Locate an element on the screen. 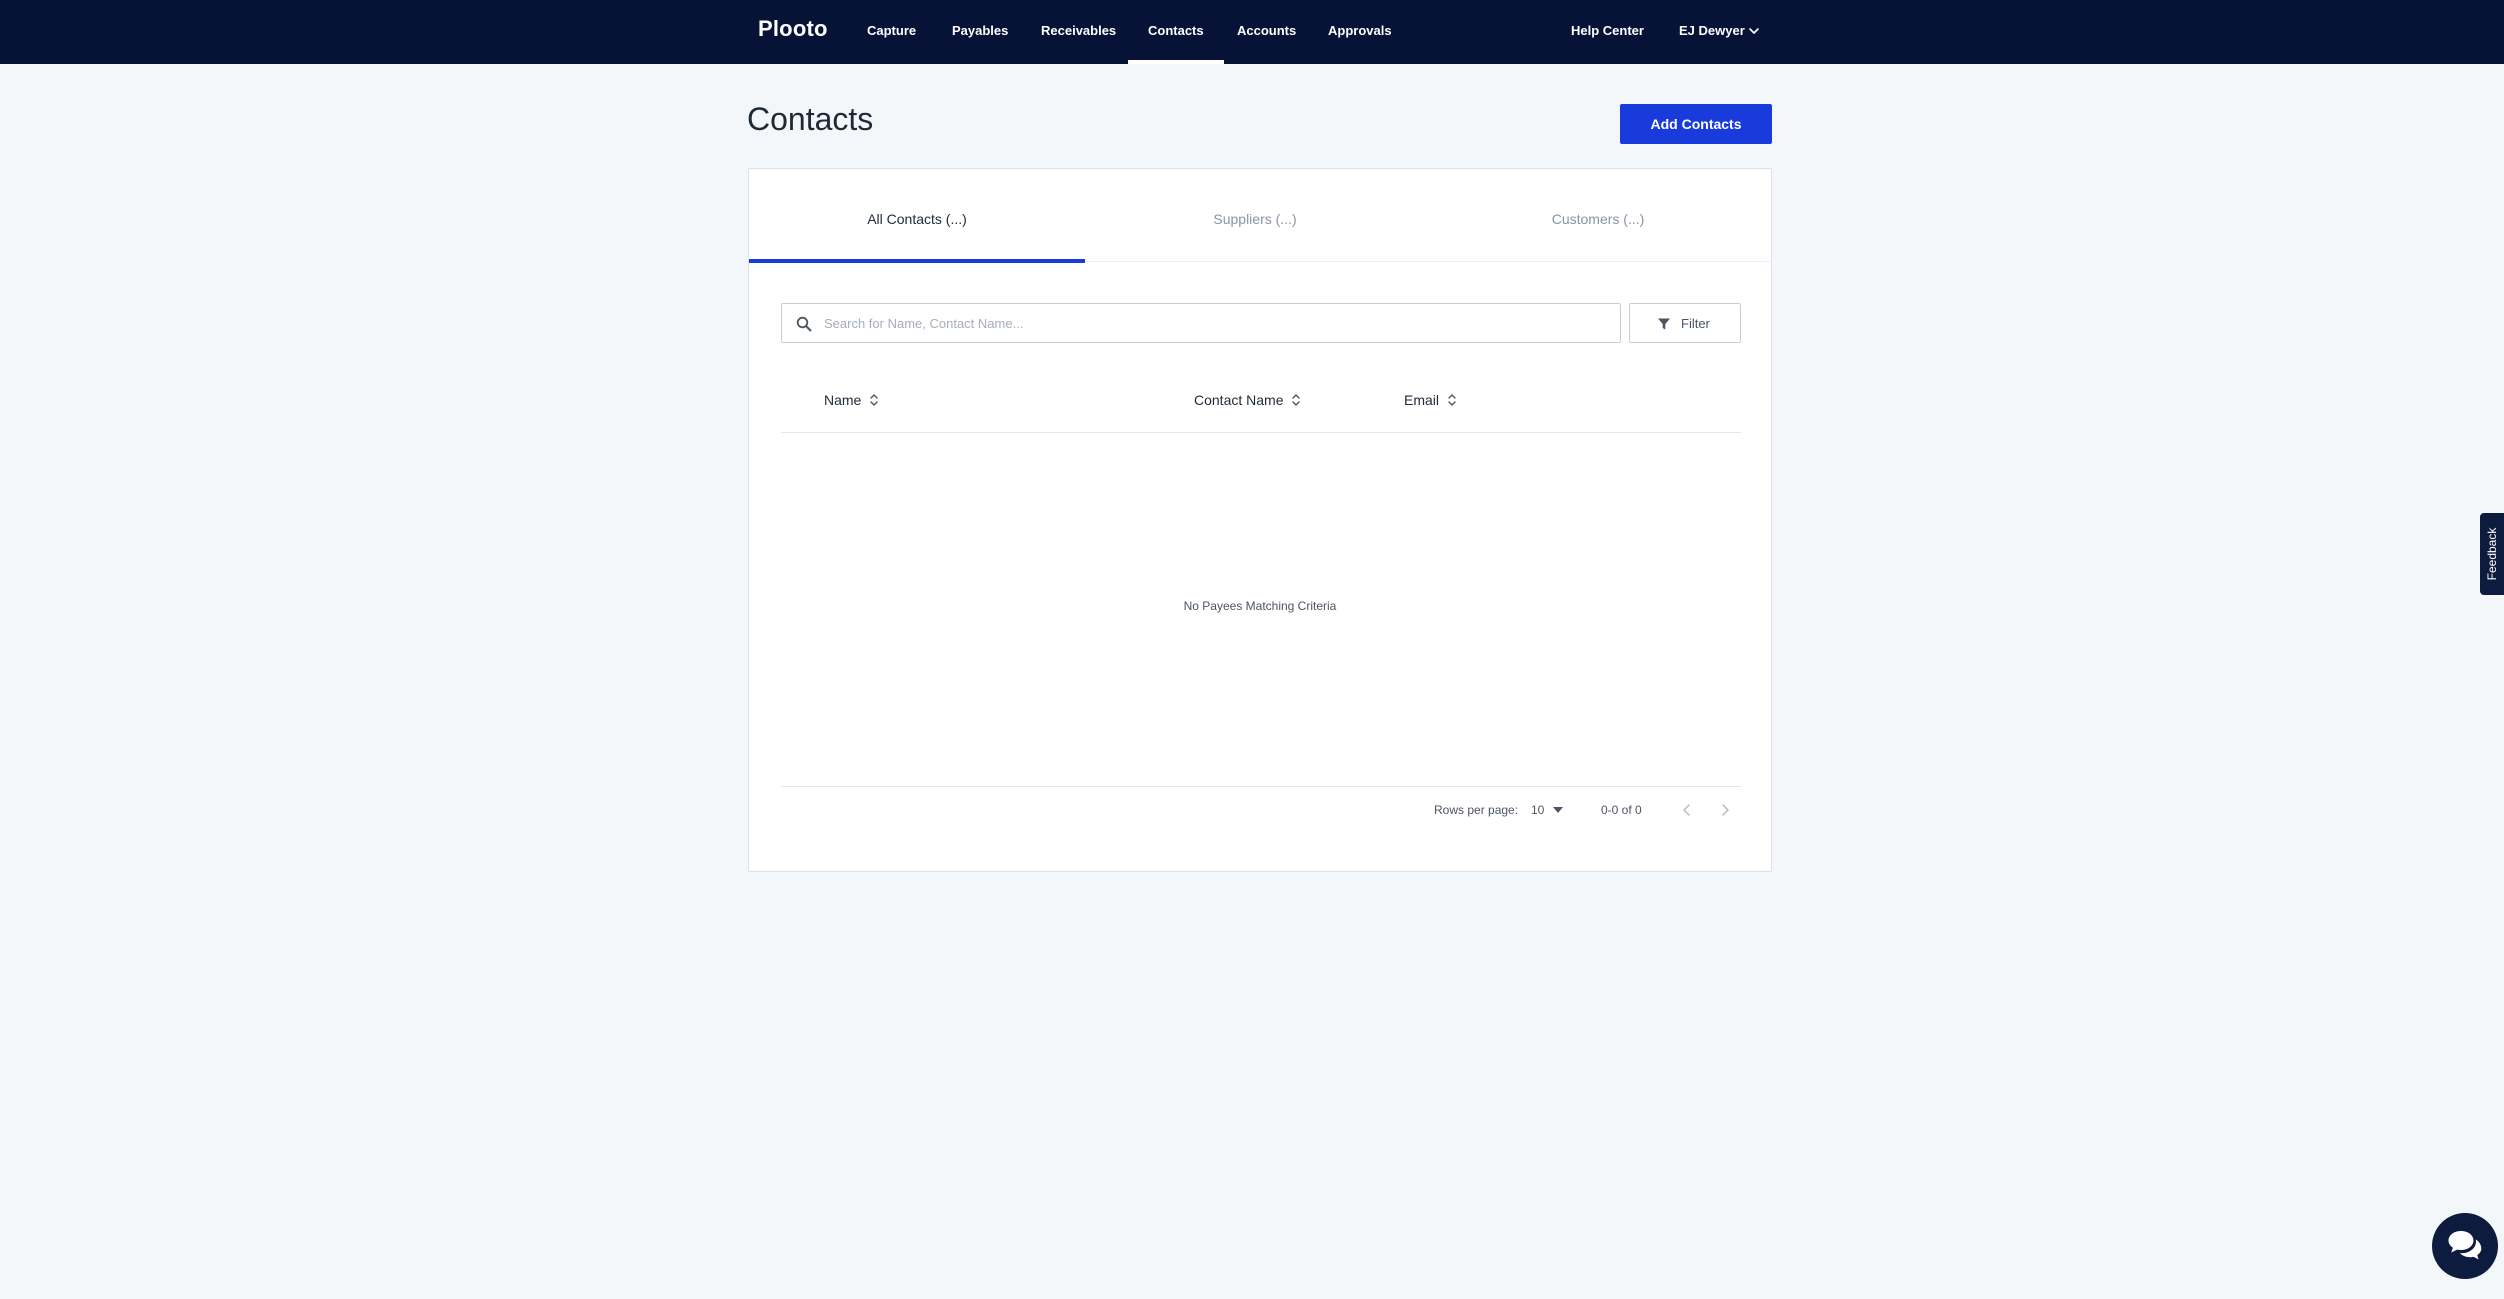  search-input is located at coordinates (1214, 323).